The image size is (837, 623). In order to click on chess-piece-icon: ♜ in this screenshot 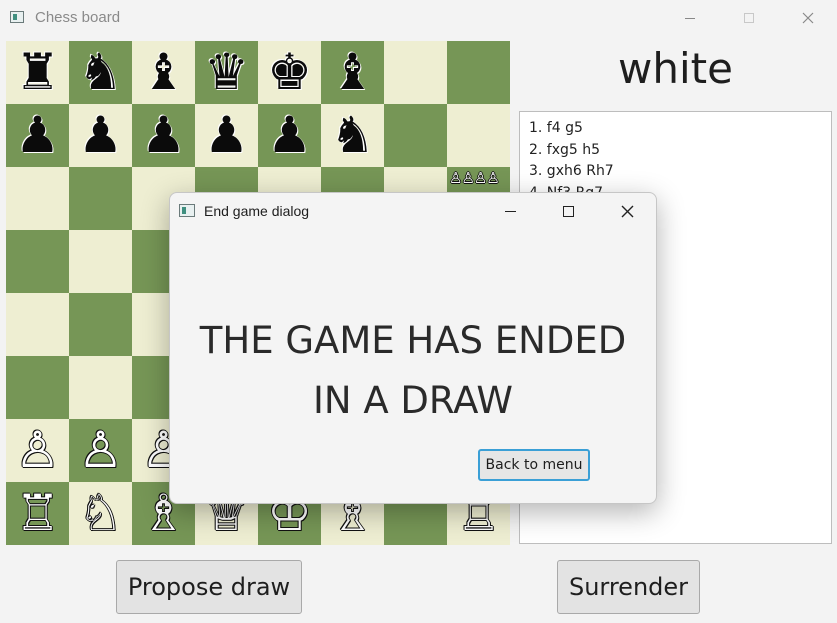, I will do `click(37, 72)`.